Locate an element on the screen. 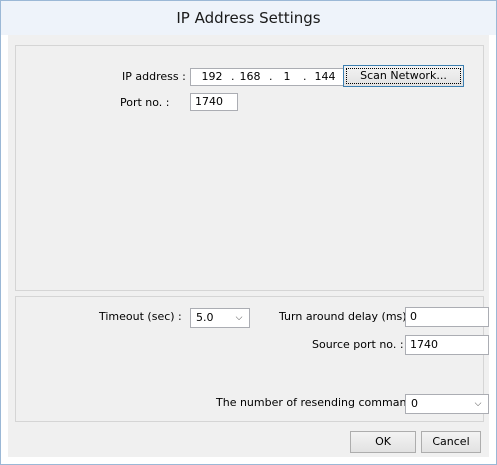  resend-count-label: The number of resending commands : is located at coordinates (321, 402).